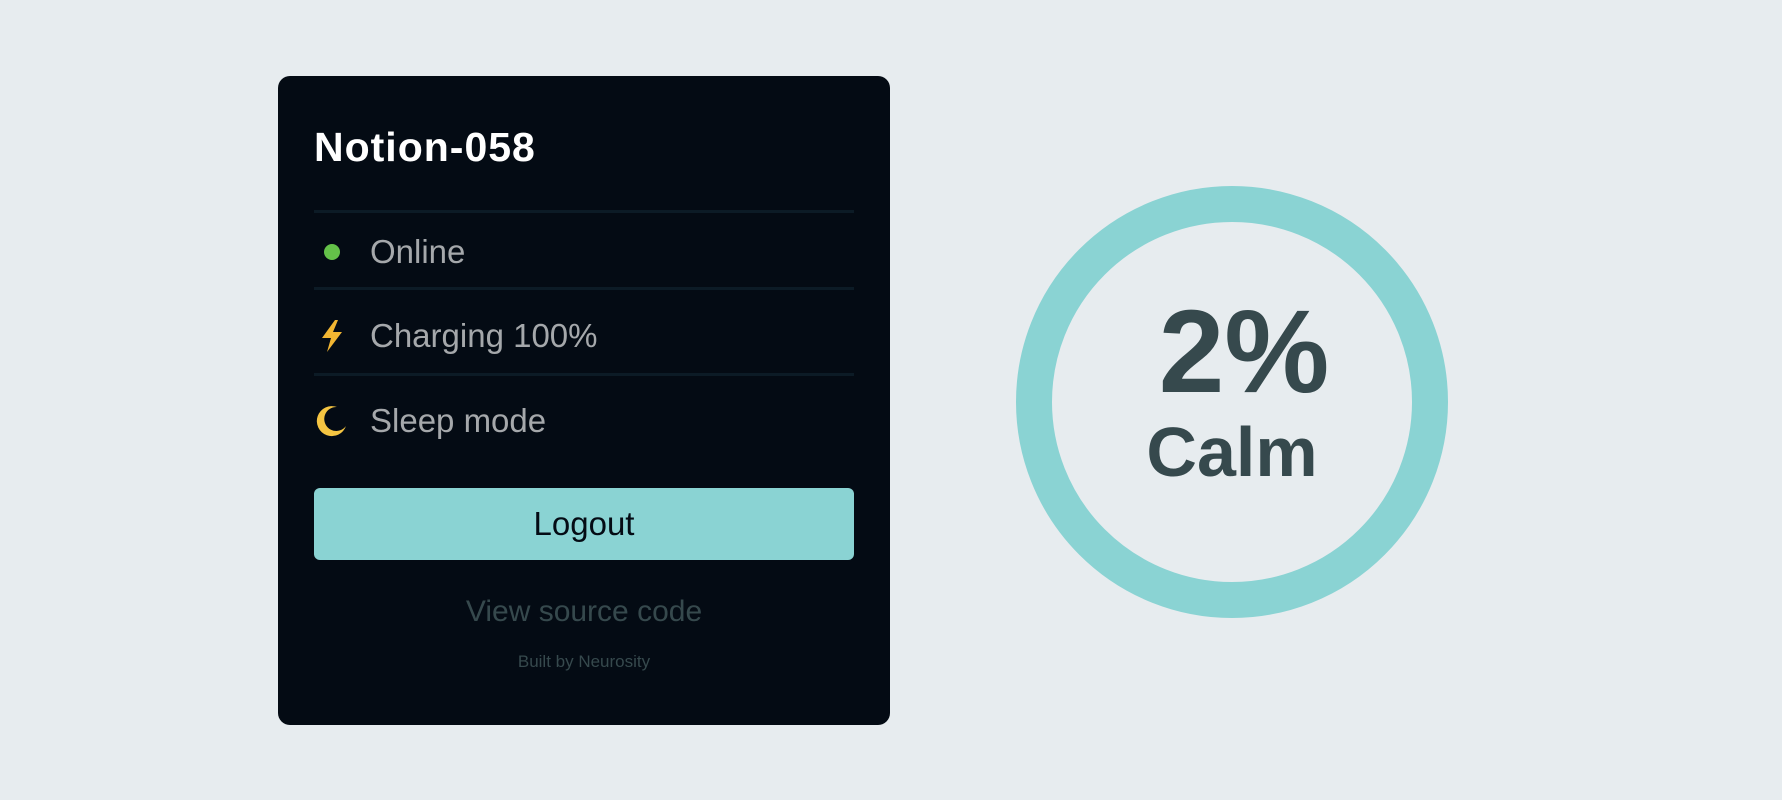 This screenshot has height=800, width=1782. I want to click on device-name: Notion-058, so click(425, 147).